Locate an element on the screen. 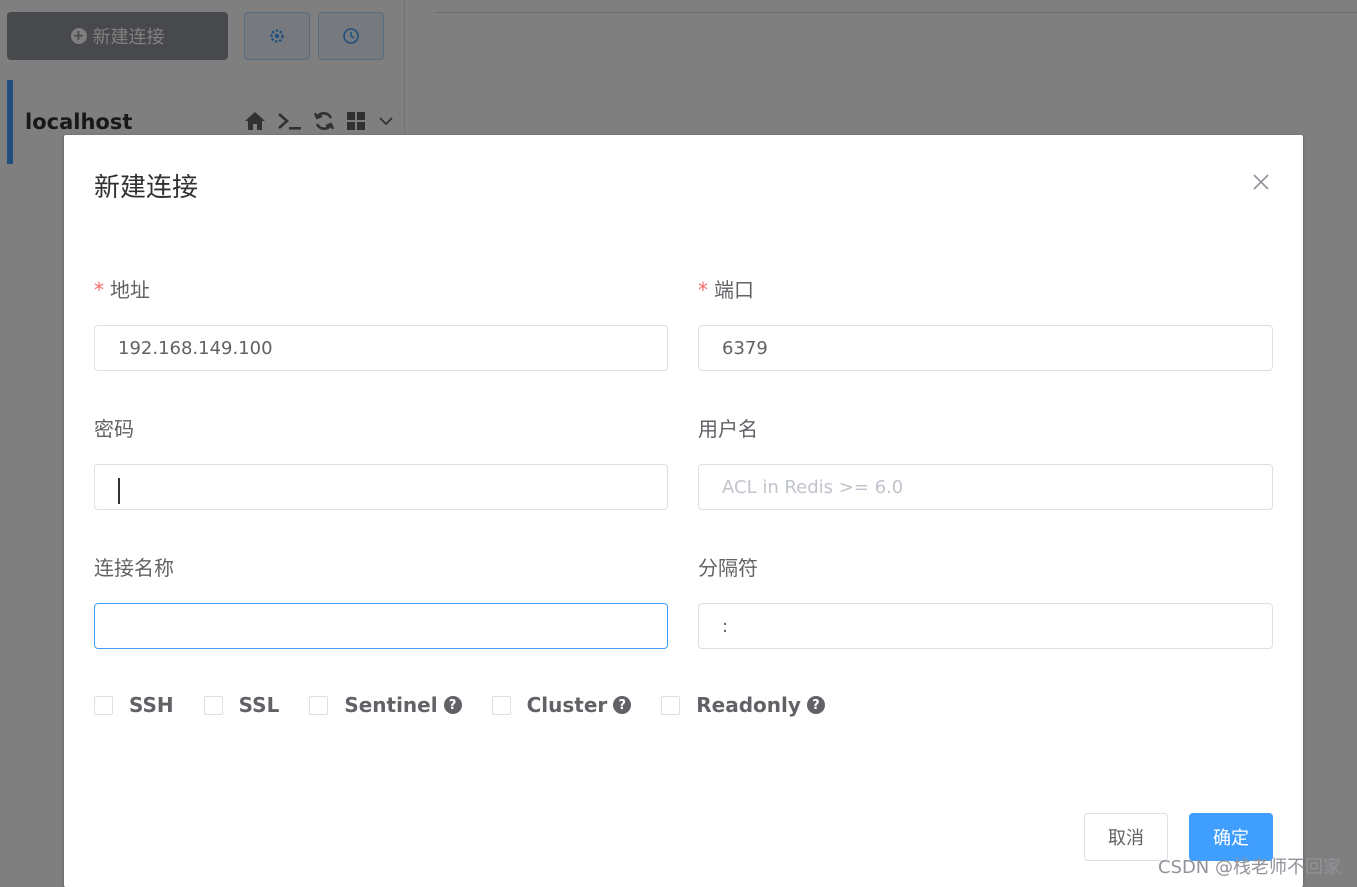 The width and height of the screenshot is (1357, 887). dialog-title: 新建连接 is located at coordinates (146, 188).